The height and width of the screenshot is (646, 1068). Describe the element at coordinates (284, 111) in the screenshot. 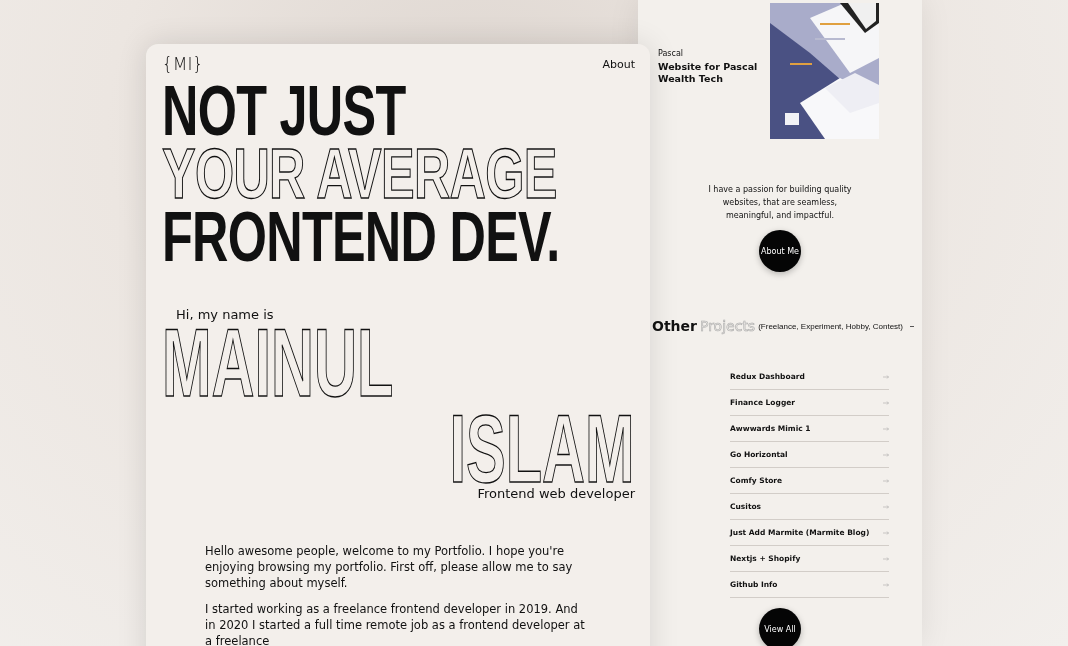

I see `headline-line: NOT JUST` at that location.